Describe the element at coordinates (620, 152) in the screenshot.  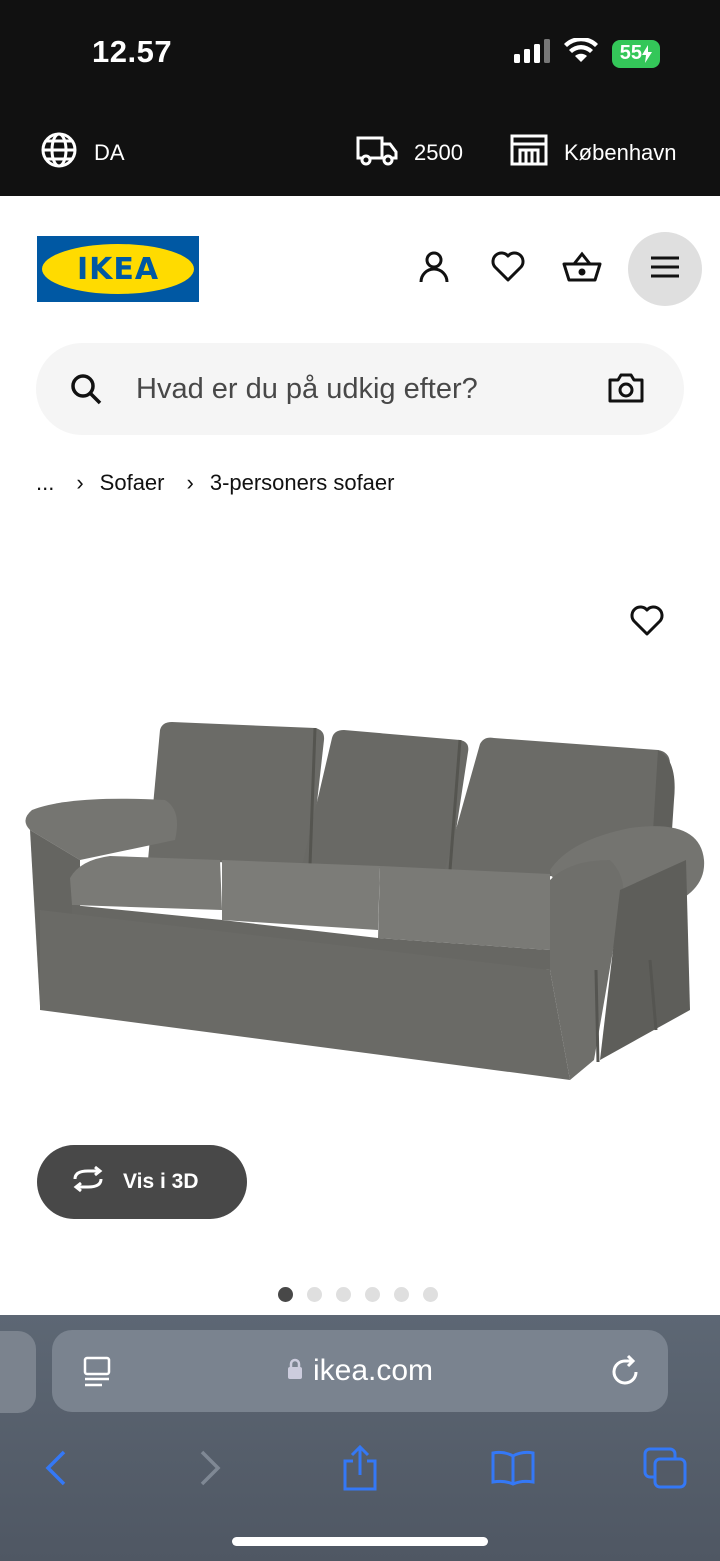
I see `store-label: København` at that location.